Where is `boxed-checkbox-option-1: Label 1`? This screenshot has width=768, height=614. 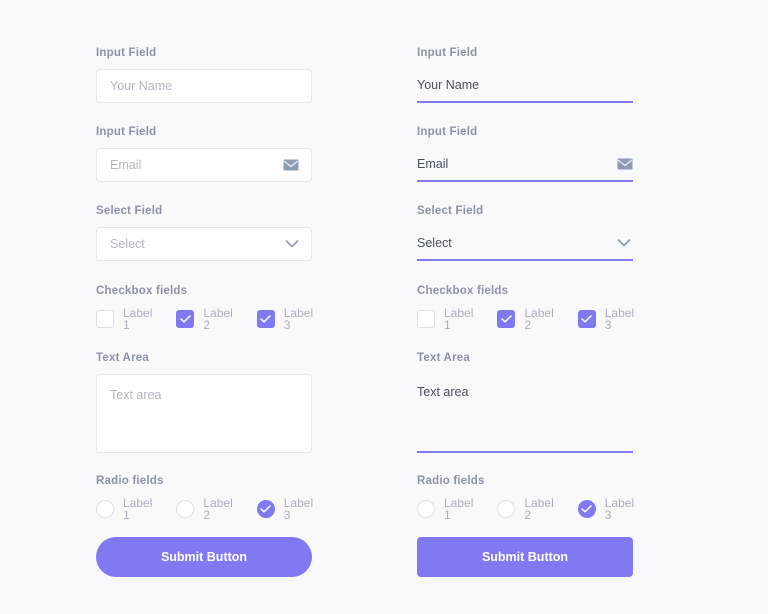
boxed-checkbox-option-1: Label 1 is located at coordinates (124, 319).